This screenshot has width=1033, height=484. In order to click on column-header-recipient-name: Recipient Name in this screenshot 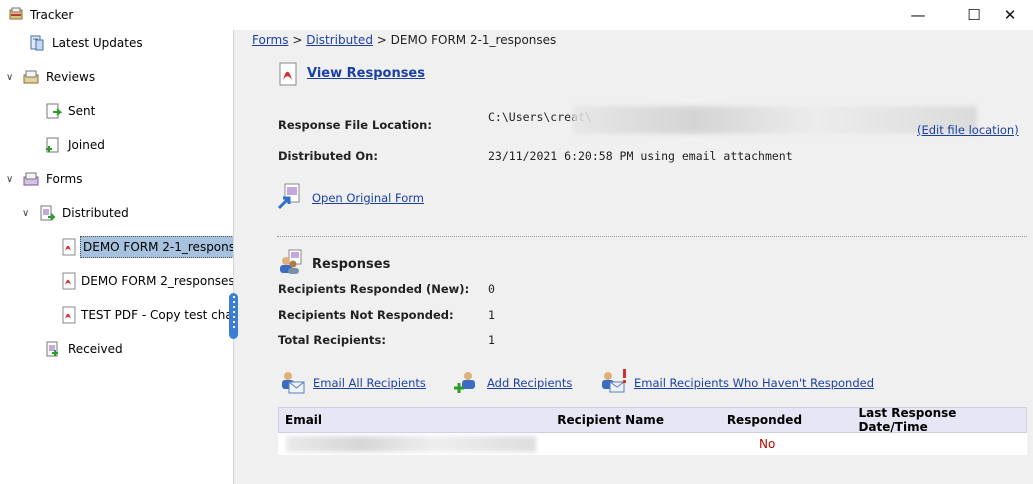, I will do `click(642, 420)`.